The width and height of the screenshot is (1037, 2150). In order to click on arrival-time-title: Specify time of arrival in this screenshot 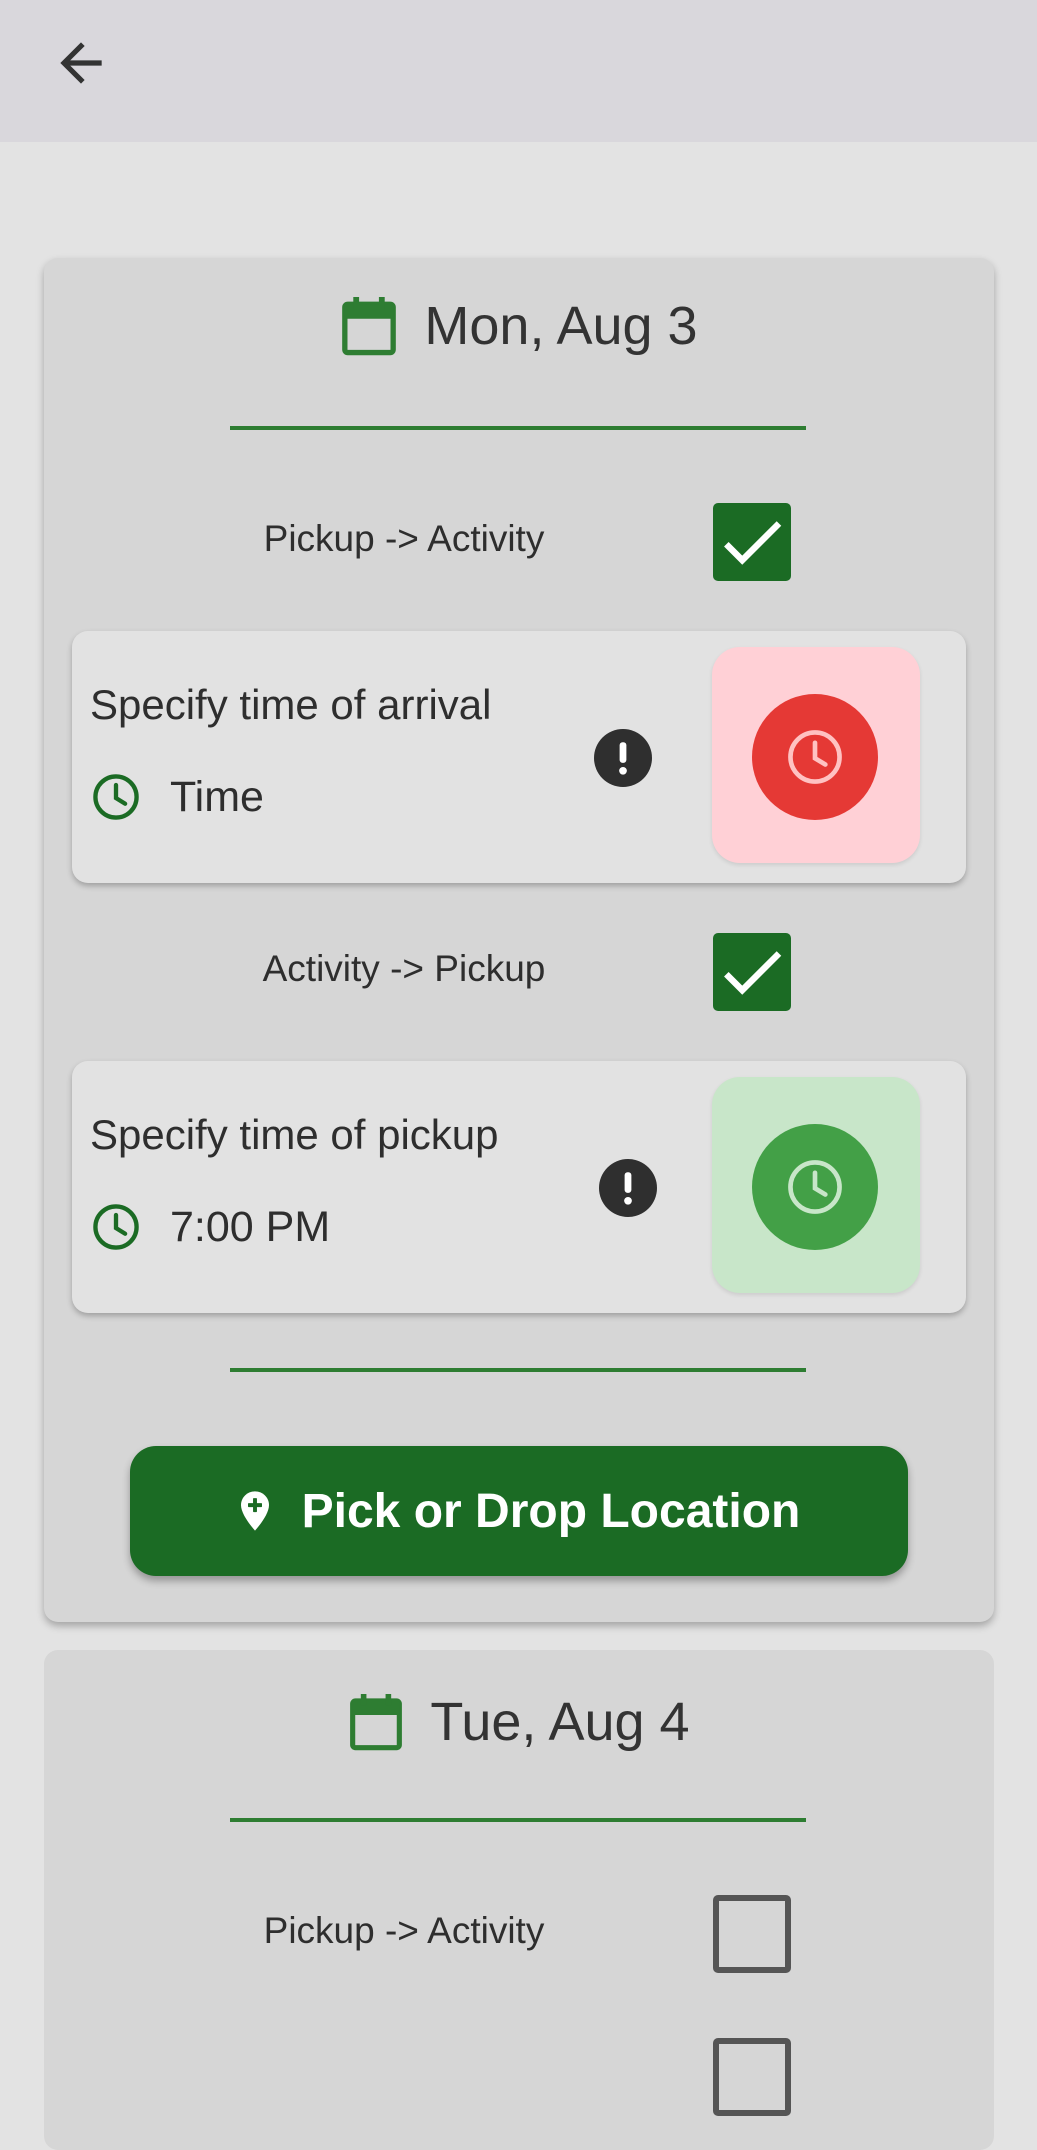, I will do `click(291, 704)`.